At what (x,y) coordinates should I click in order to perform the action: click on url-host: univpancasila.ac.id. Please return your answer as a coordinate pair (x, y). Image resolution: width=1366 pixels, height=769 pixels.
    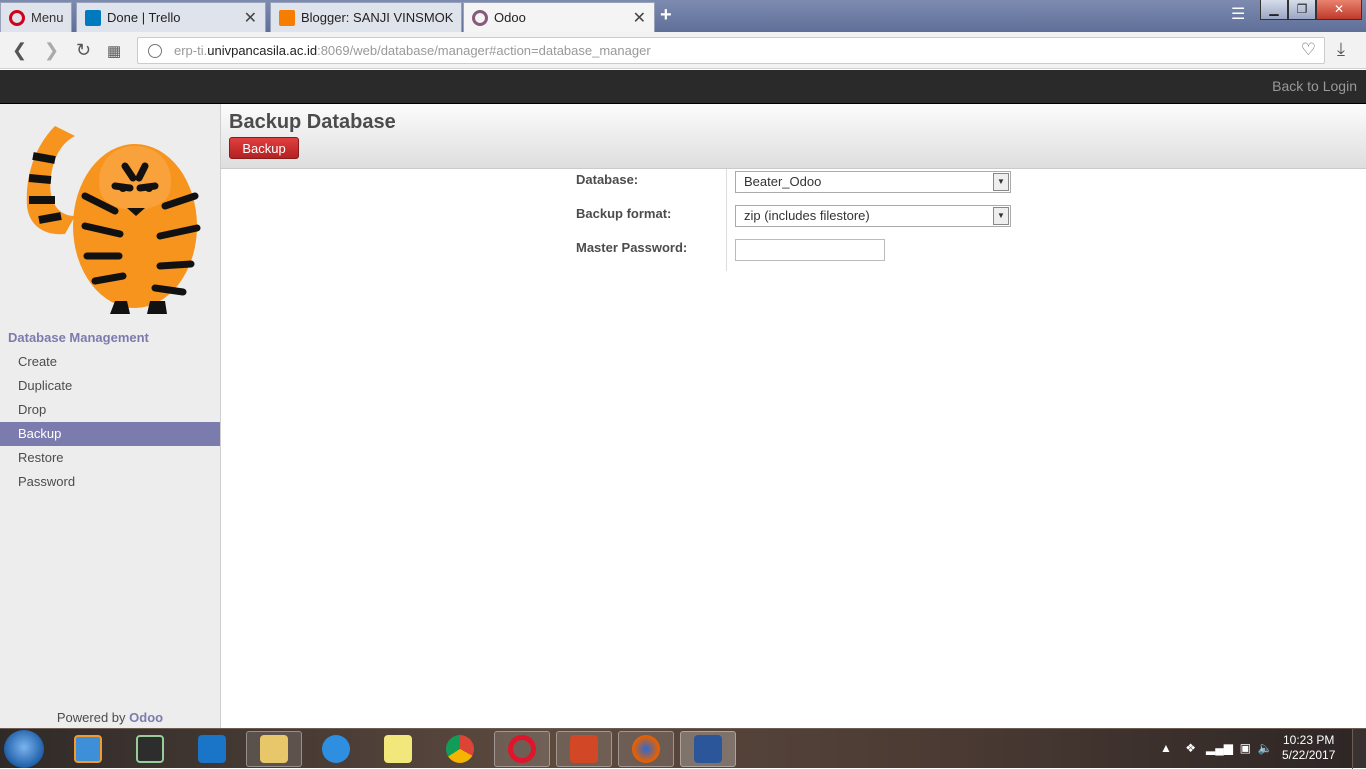
    Looking at the image, I should click on (262, 50).